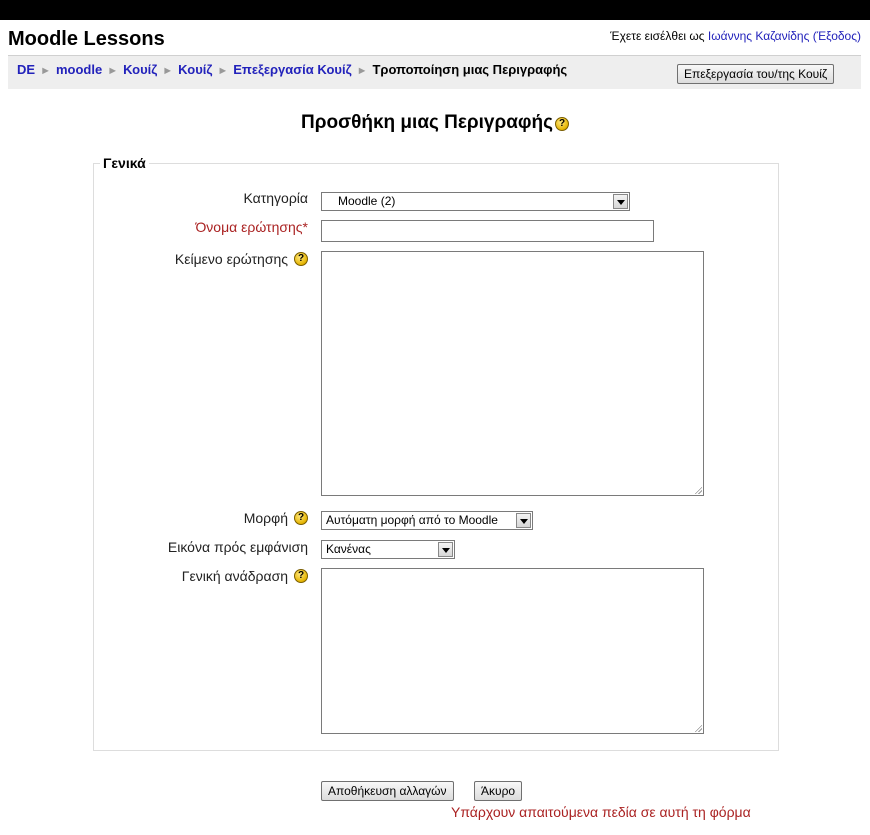  I want to click on breadcrumb-item-quiz-instance: Κουίζ, so click(195, 69).